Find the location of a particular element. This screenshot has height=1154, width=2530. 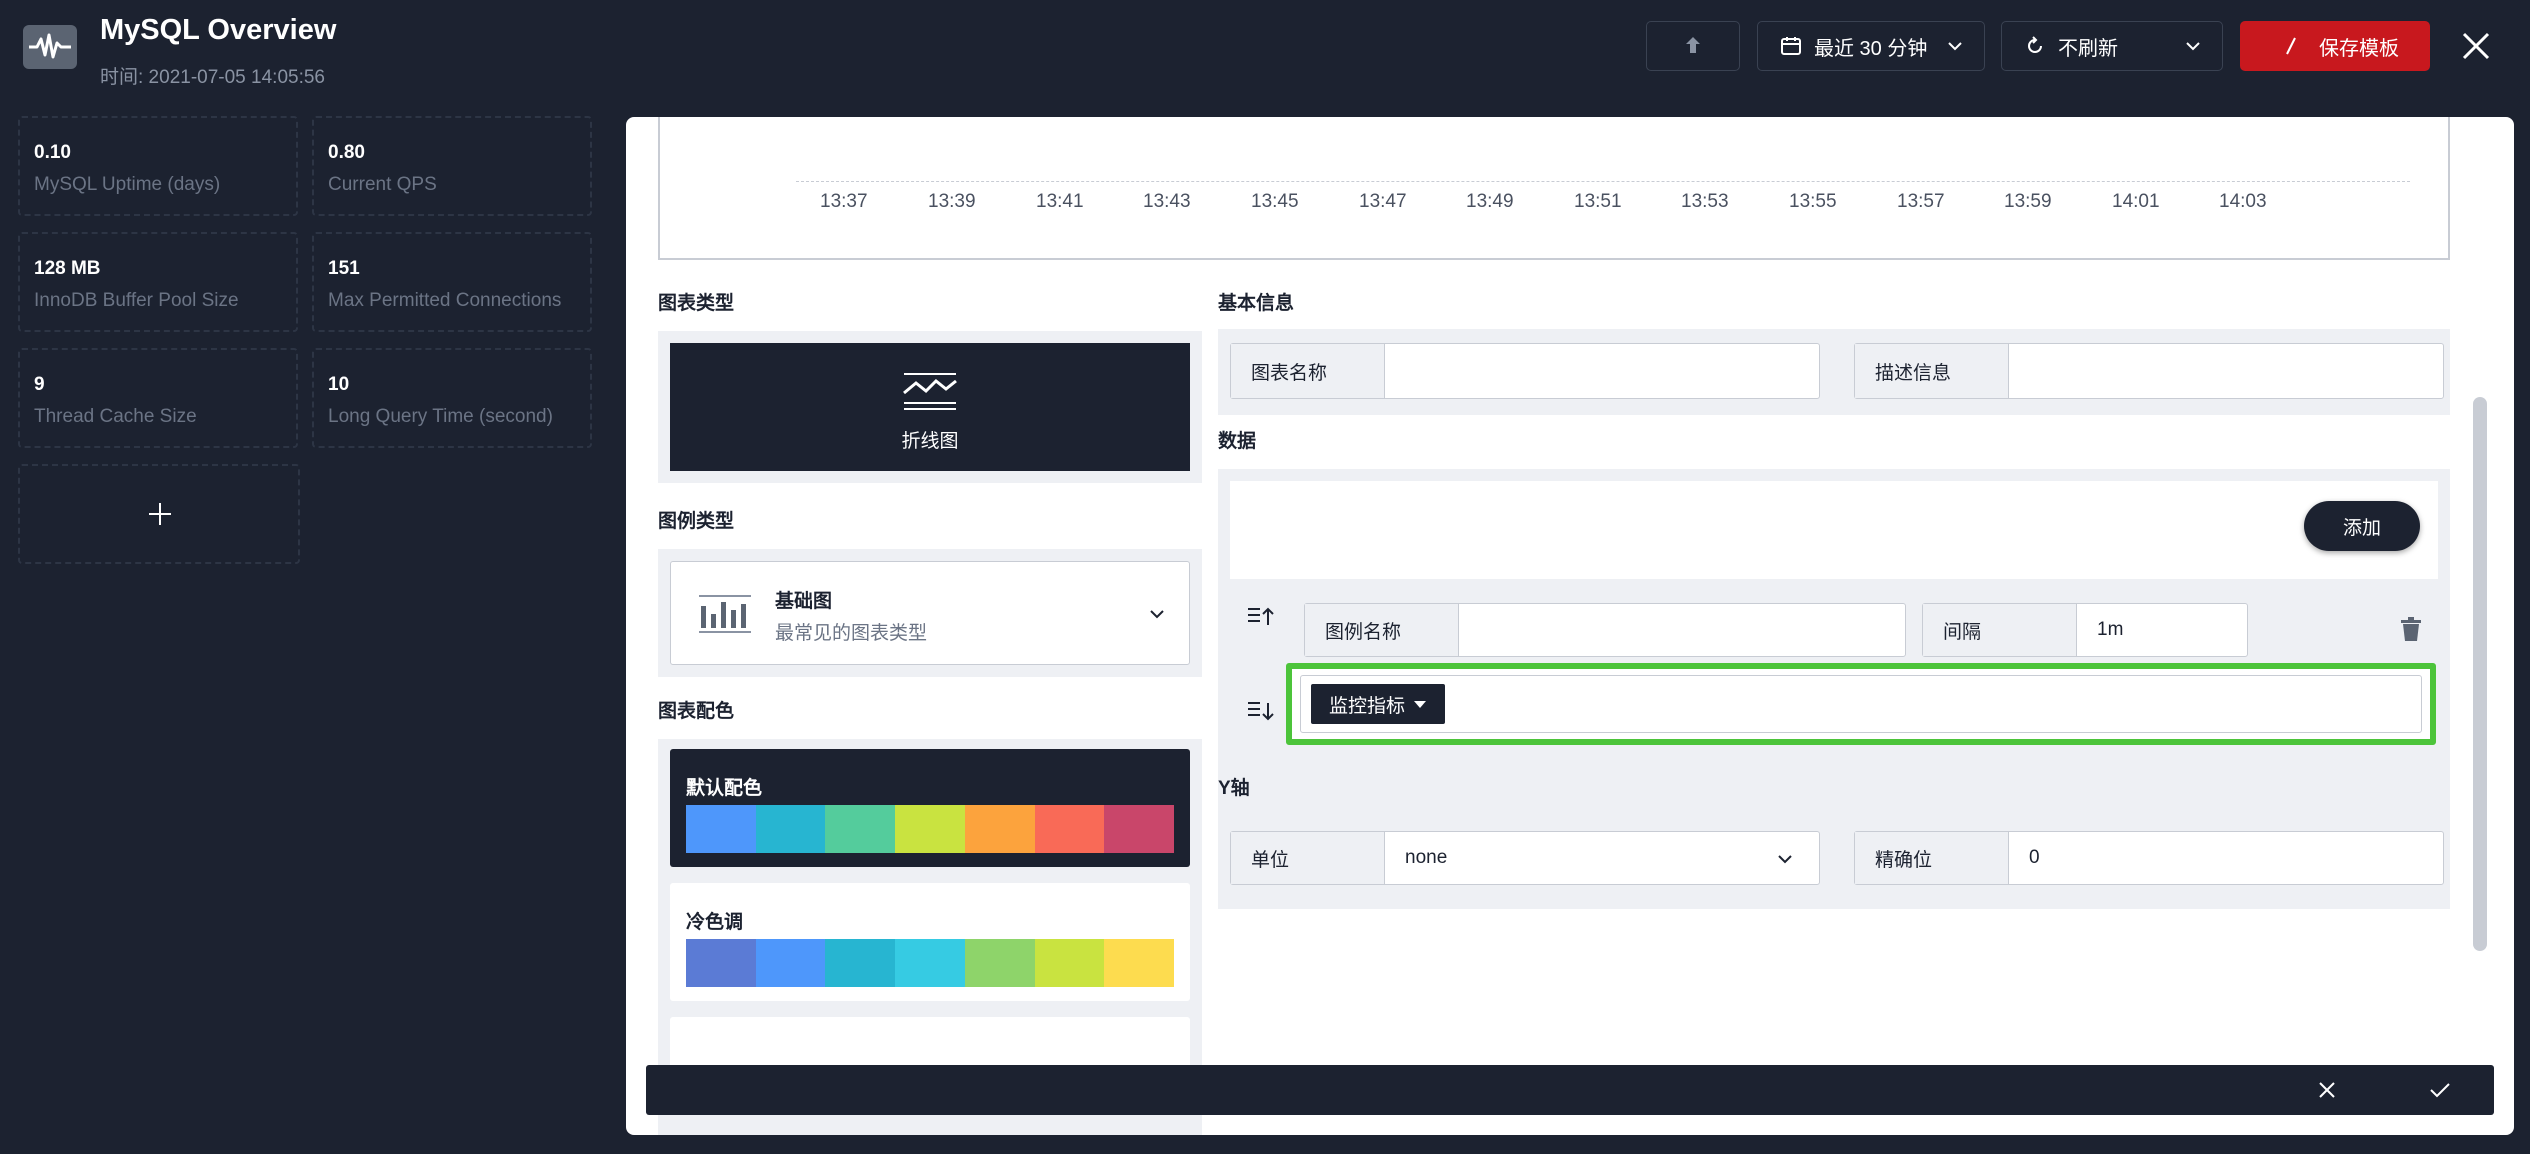

legend-type-name: 基础图 is located at coordinates (804, 601).